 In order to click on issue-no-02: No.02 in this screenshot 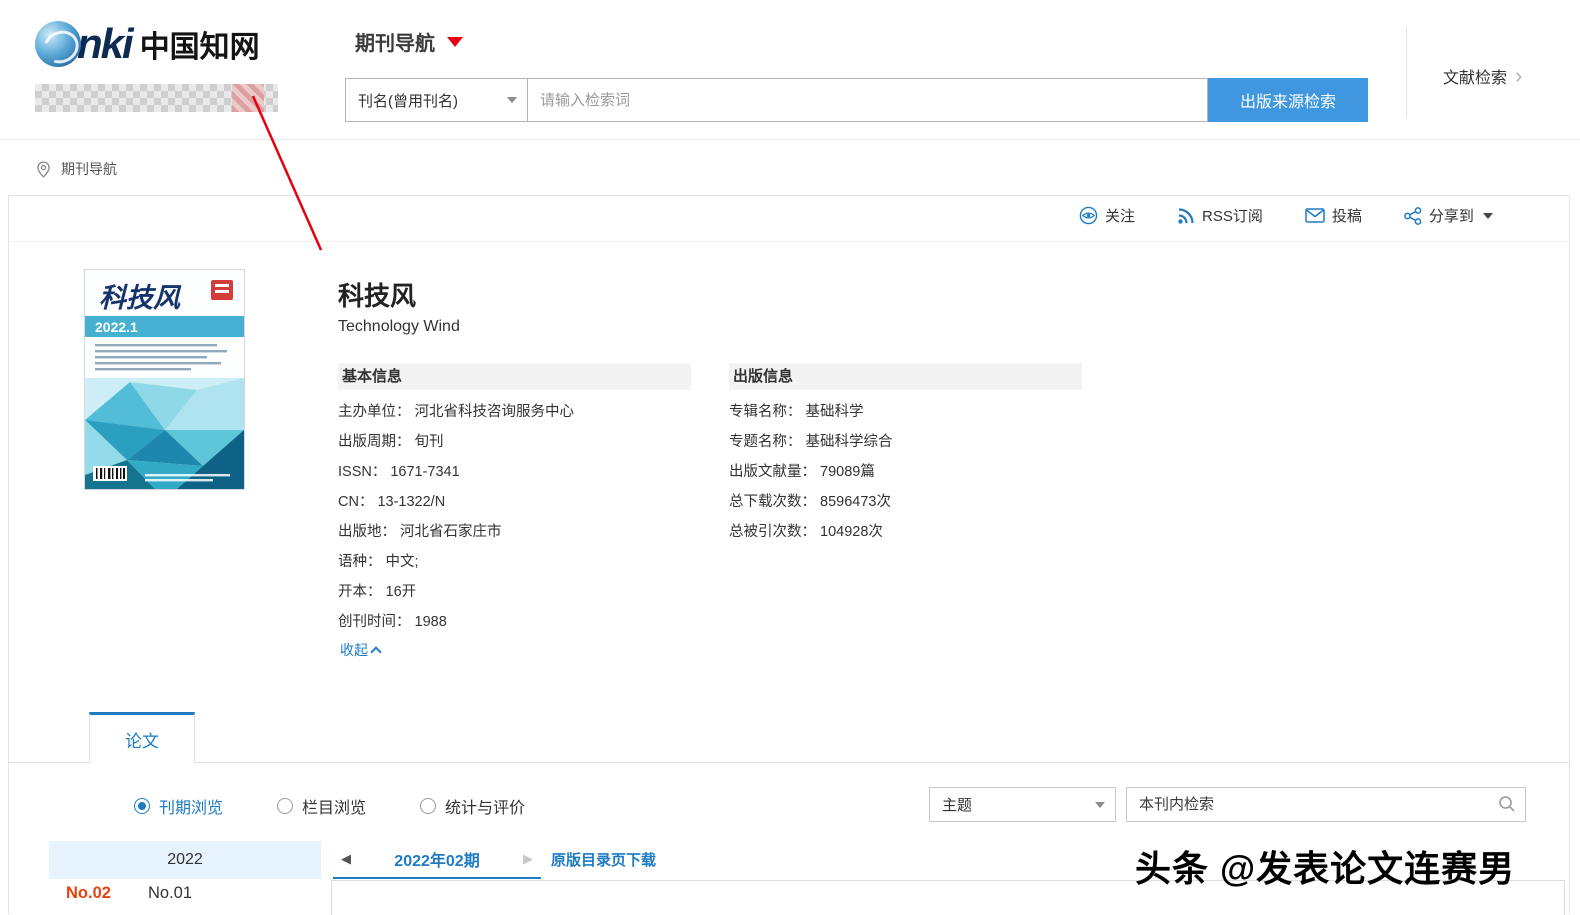, I will do `click(88, 893)`.